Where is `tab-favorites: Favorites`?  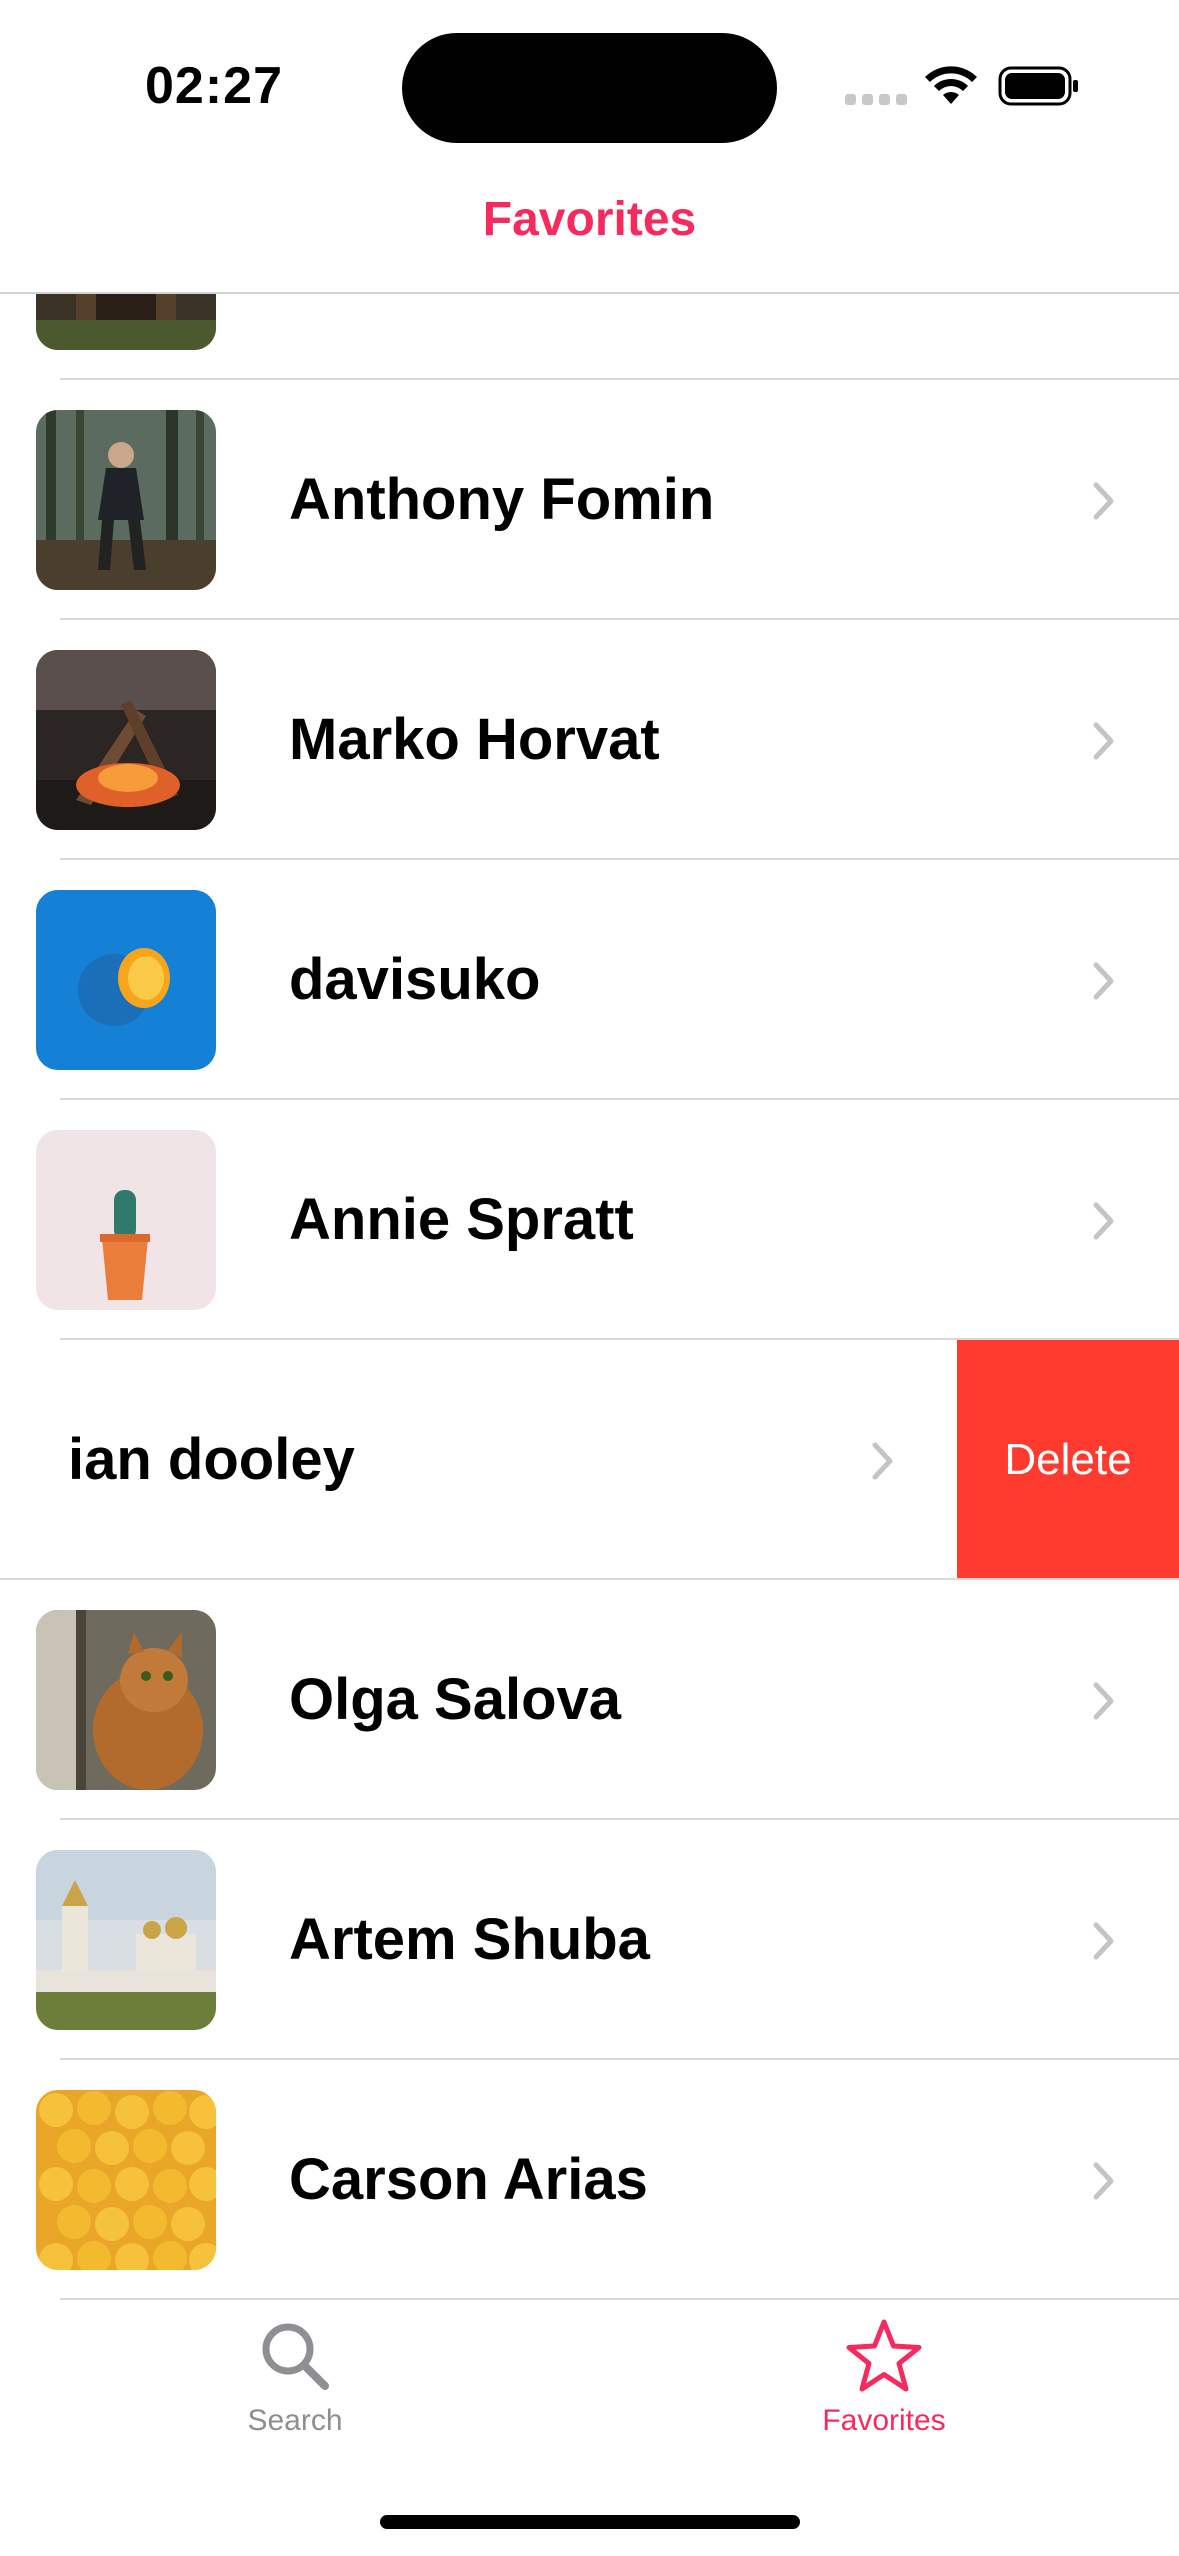
tab-favorites: Favorites is located at coordinates (884, 2393).